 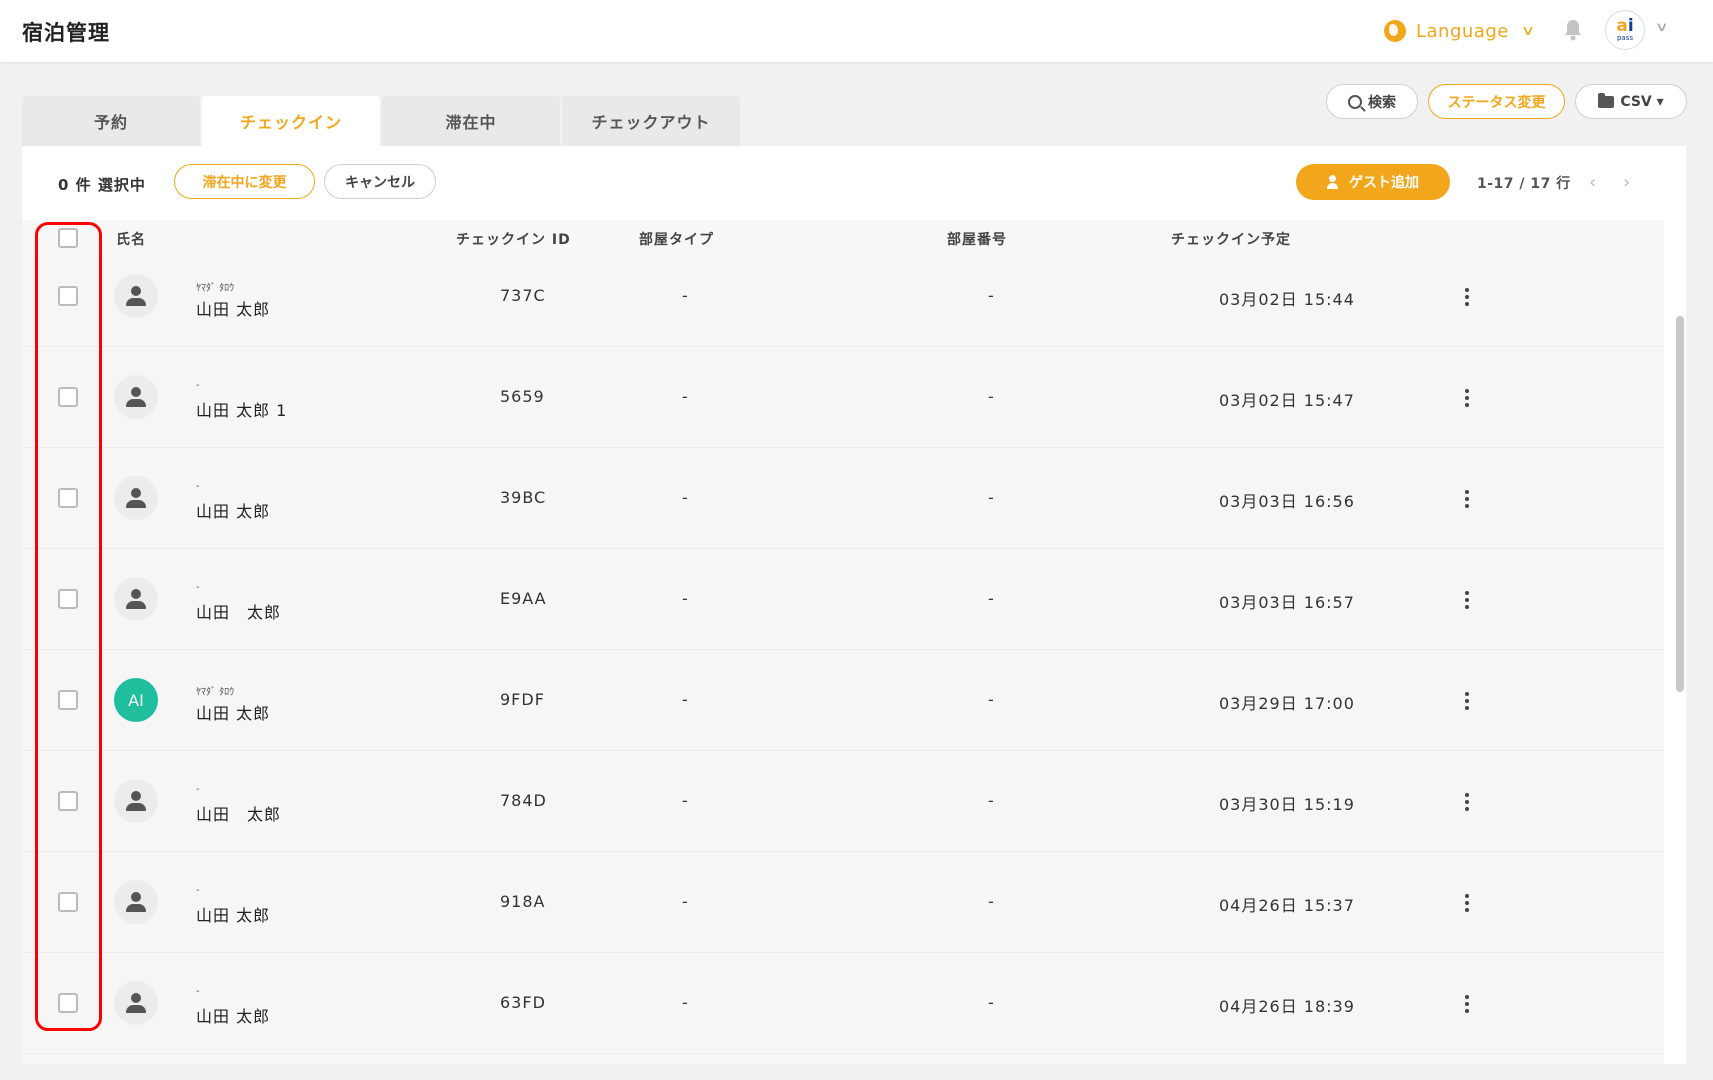 What do you see at coordinates (1287, 1006) in the screenshot?
I see `checkin-time: 04月26日 18:39` at bounding box center [1287, 1006].